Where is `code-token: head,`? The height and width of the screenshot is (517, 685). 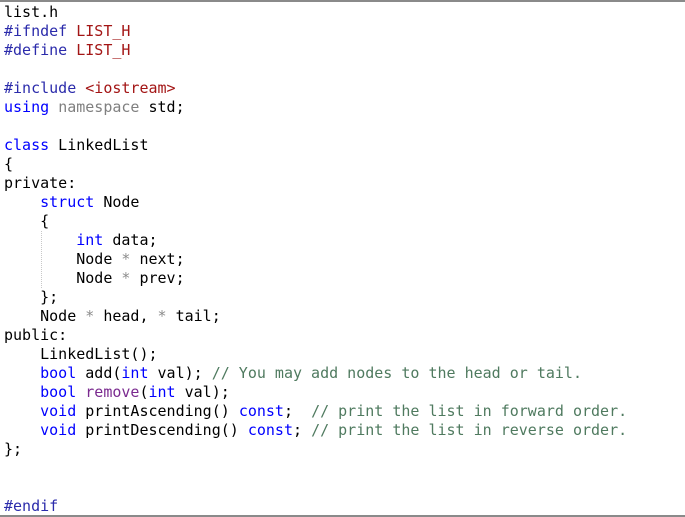 code-token: head, is located at coordinates (126, 316).